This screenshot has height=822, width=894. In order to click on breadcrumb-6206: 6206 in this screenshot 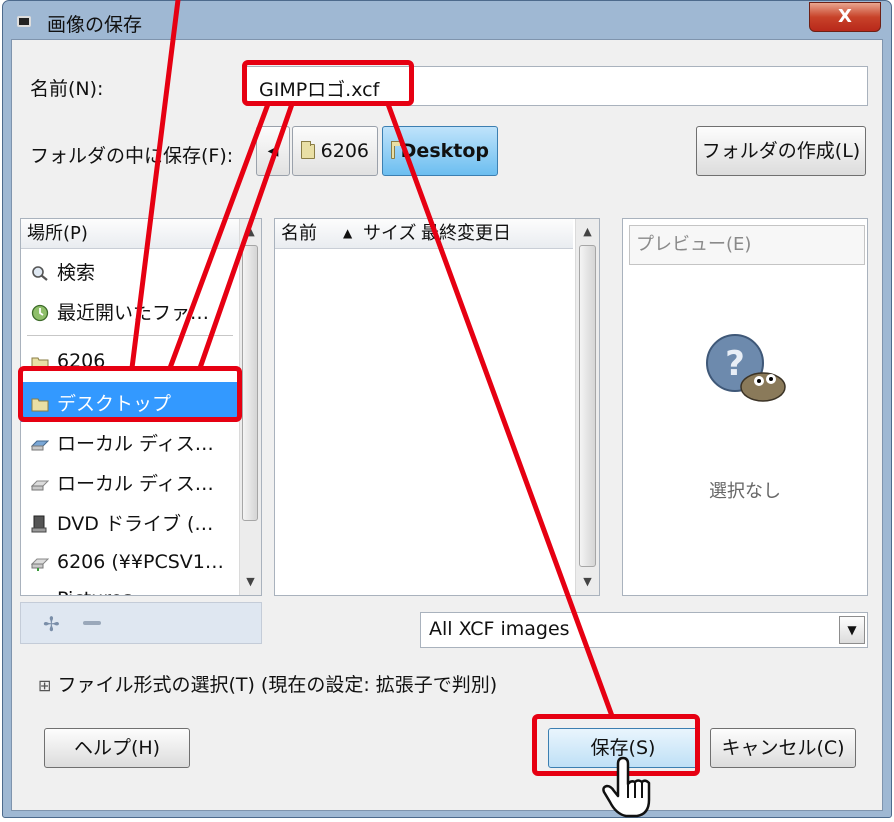, I will do `click(335, 151)`.